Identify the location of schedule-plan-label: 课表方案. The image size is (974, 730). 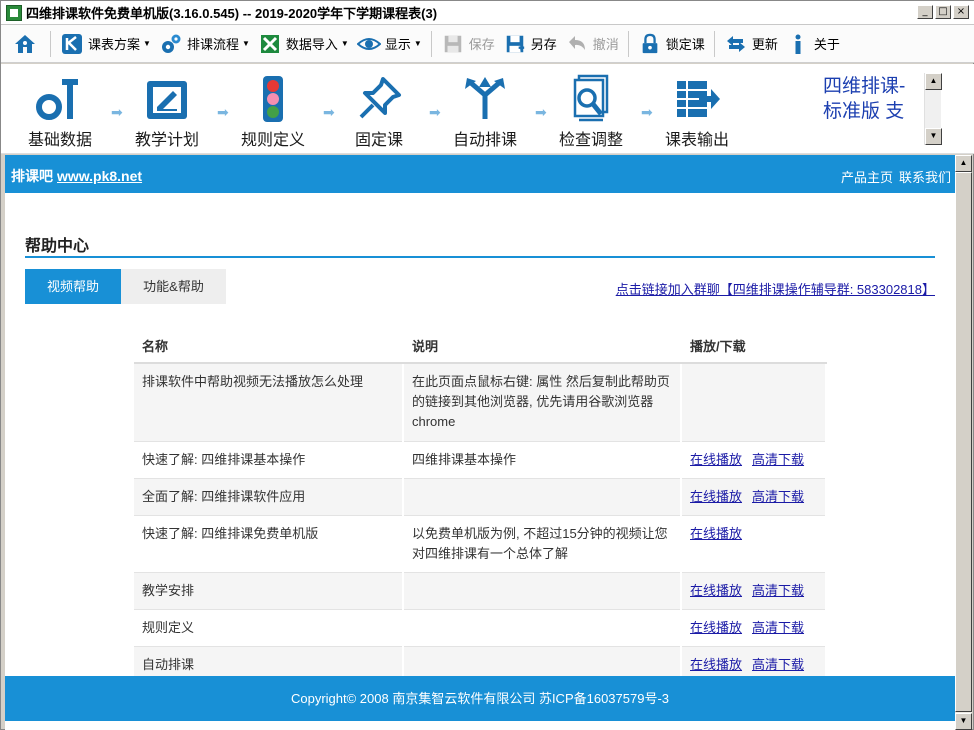
(114, 44).